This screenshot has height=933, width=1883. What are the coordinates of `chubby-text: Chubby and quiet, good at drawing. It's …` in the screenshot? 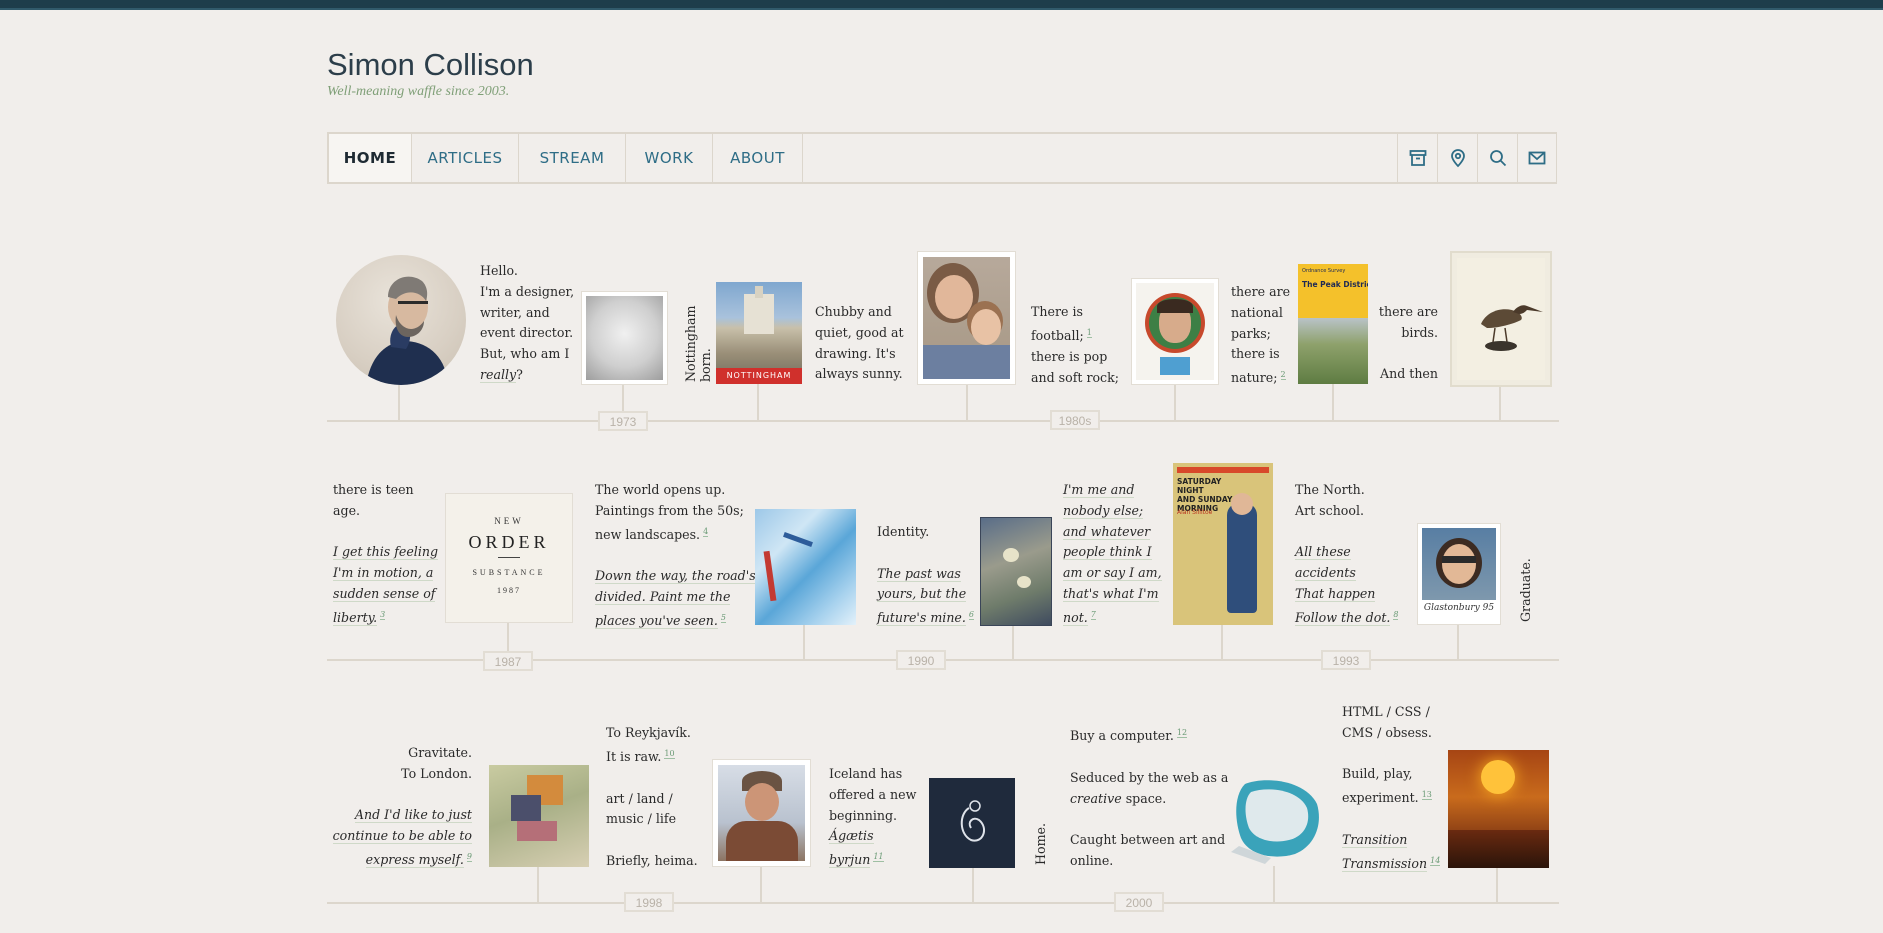 It's located at (859, 343).